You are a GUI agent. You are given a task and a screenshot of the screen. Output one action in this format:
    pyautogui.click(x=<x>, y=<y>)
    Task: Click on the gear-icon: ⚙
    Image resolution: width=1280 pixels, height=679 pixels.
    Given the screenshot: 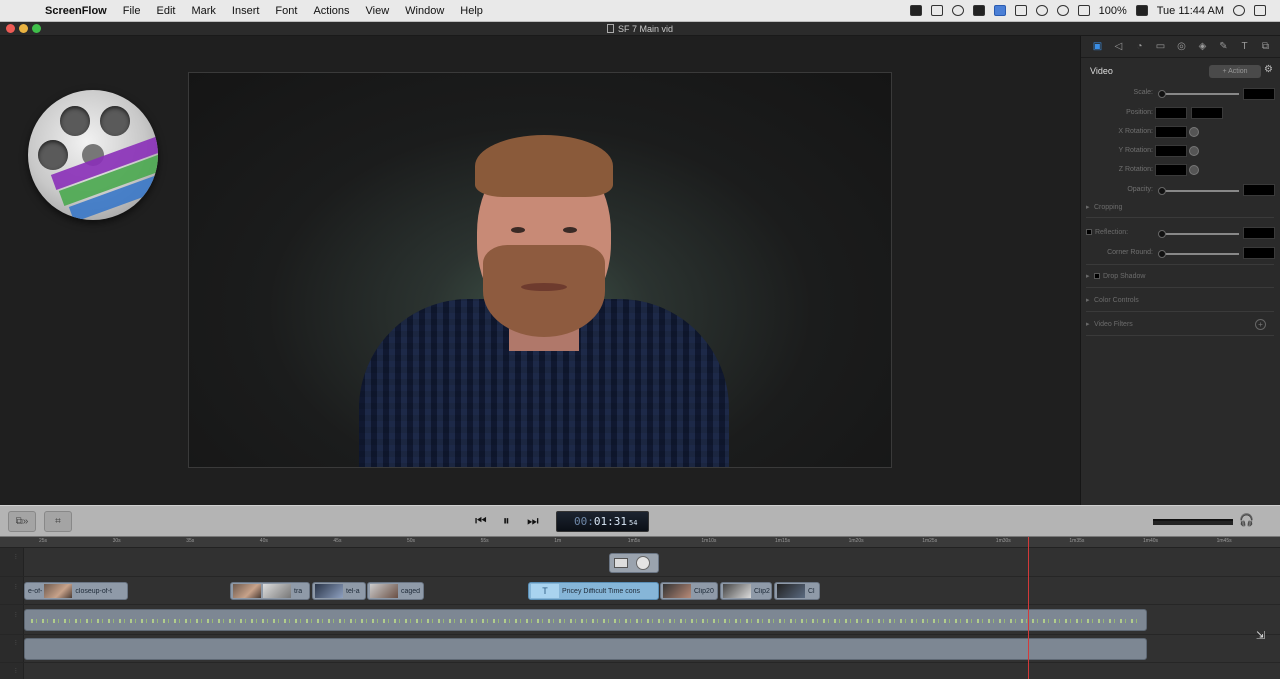 What is the action you would take?
    pyautogui.click(x=1268, y=69)
    